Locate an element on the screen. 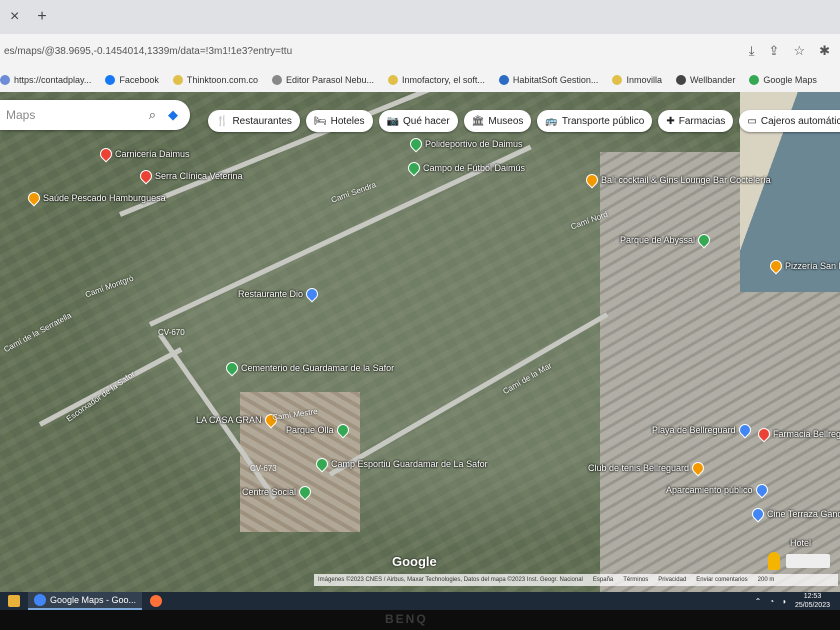 The width and height of the screenshot is (840, 630). search-input: Maps is located at coordinates (77, 115).